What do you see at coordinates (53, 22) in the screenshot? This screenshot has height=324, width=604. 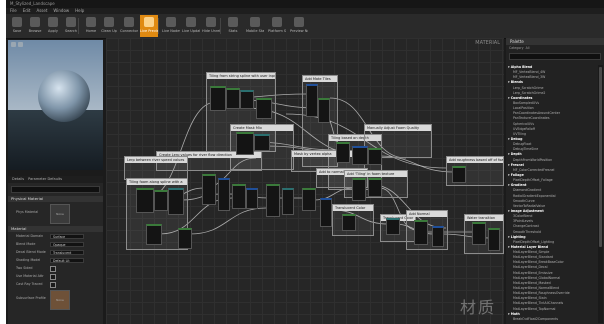 I see `apply-icon` at bounding box center [53, 22].